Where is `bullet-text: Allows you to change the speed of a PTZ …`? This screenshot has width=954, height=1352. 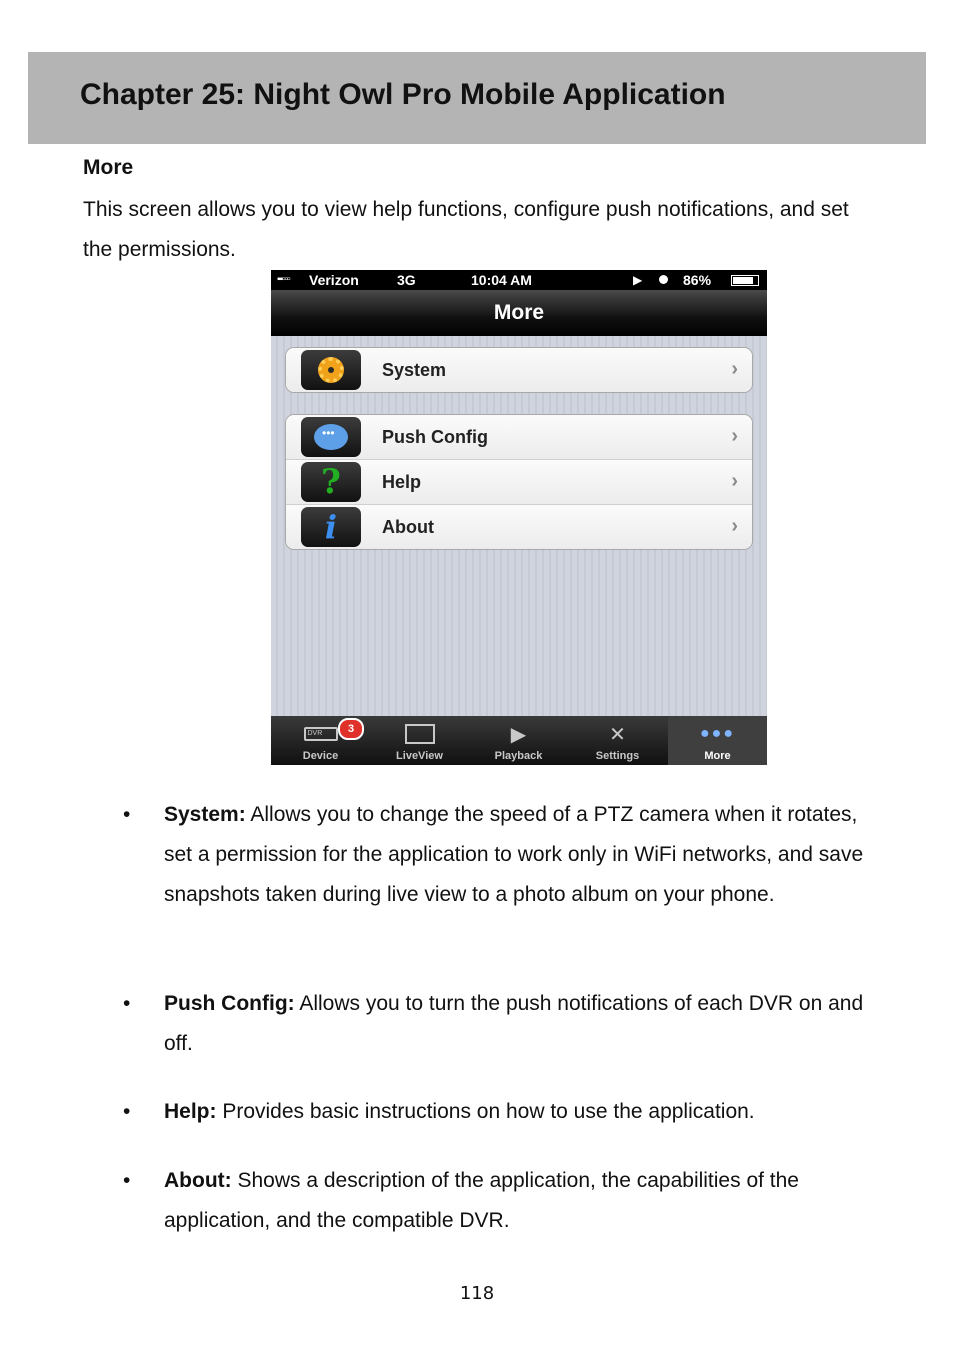
bullet-text: Allows you to change the speed of a PTZ … is located at coordinates (514, 854).